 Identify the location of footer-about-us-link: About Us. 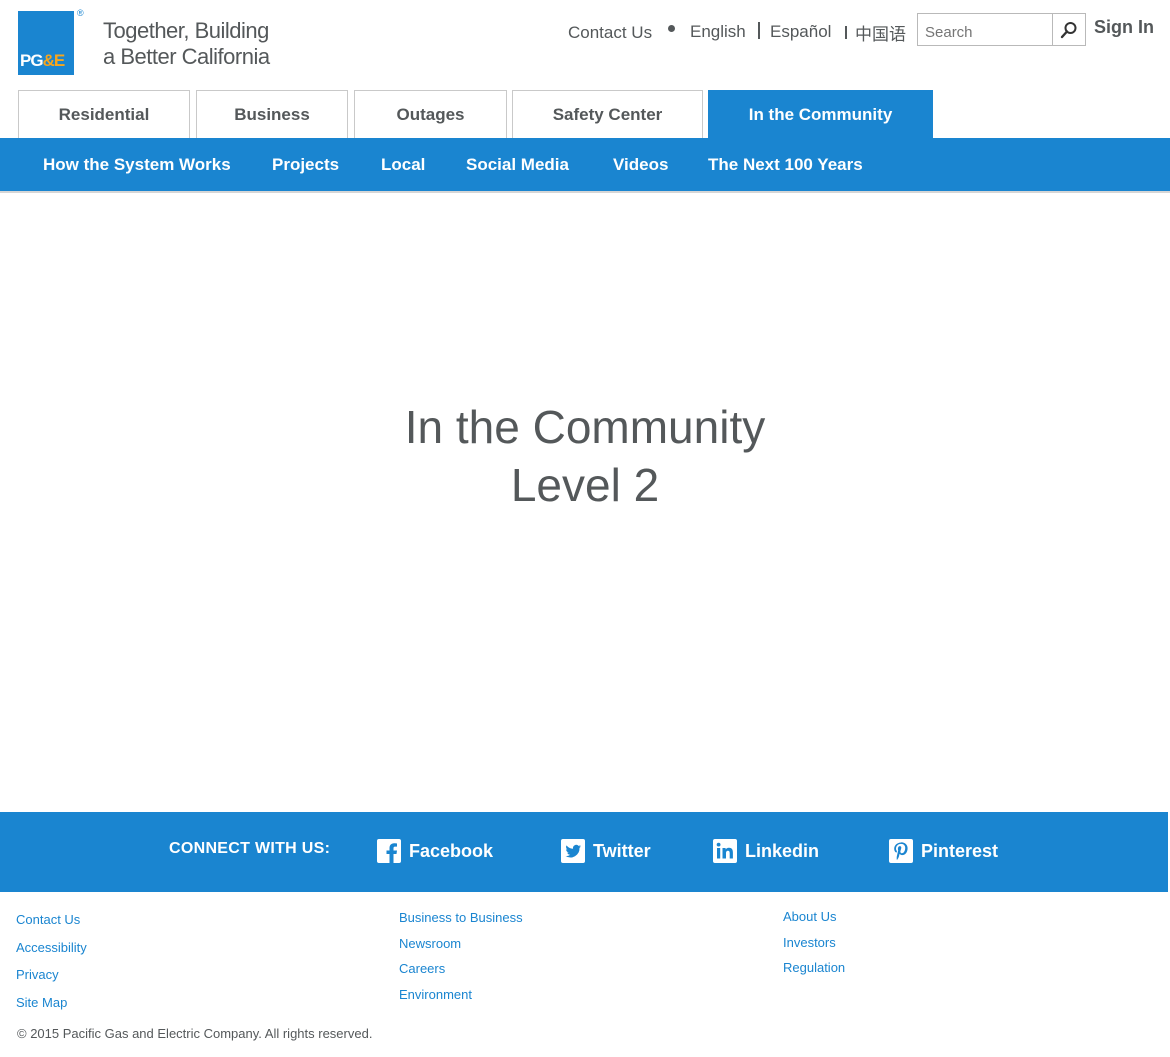
(809, 916).